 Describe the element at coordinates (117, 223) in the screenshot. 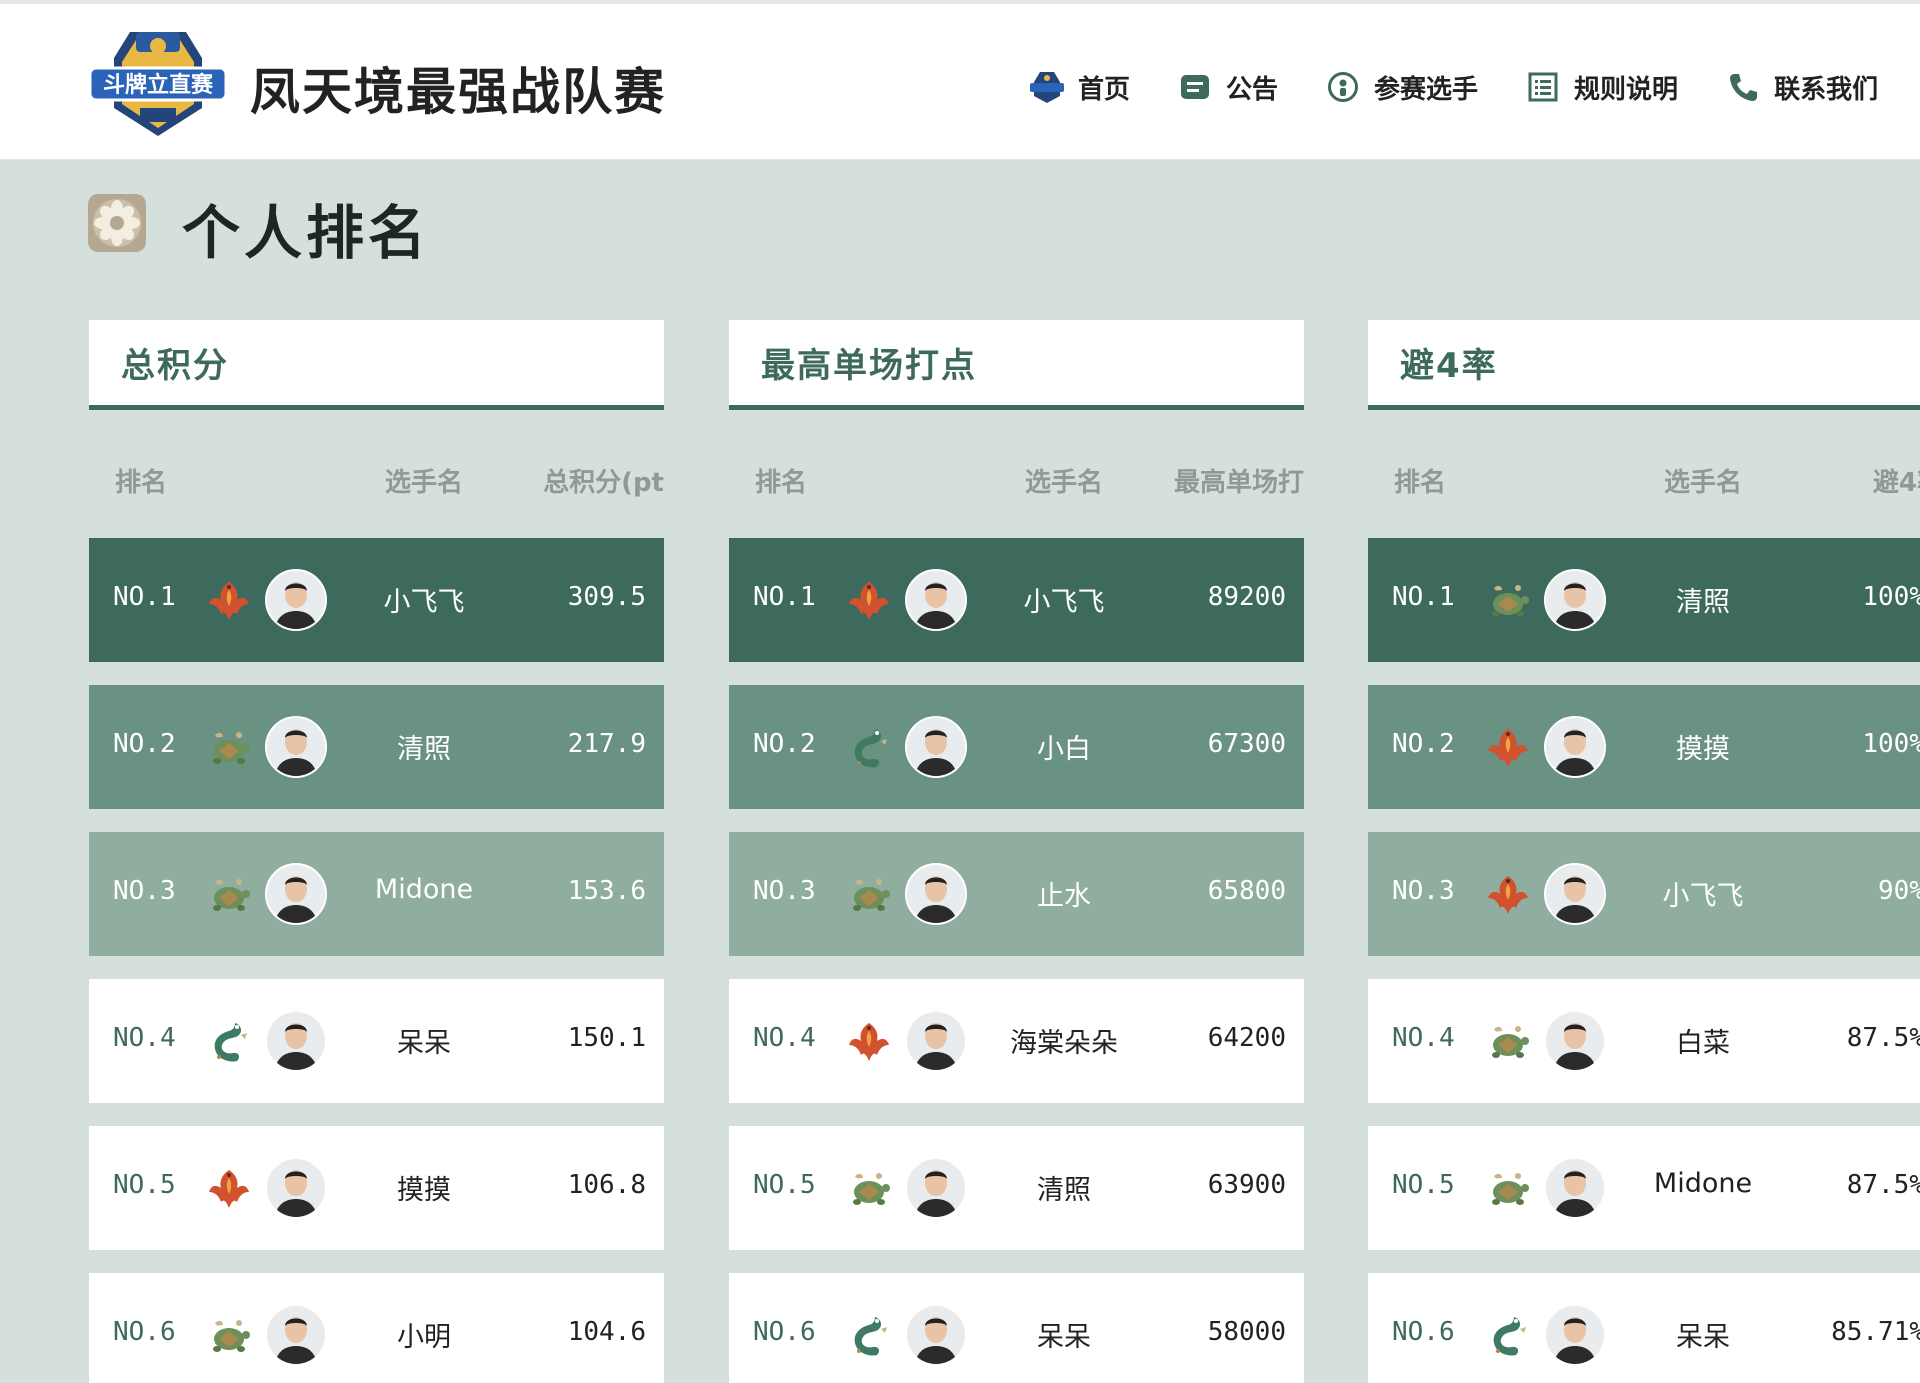

I see `flower-icon` at that location.